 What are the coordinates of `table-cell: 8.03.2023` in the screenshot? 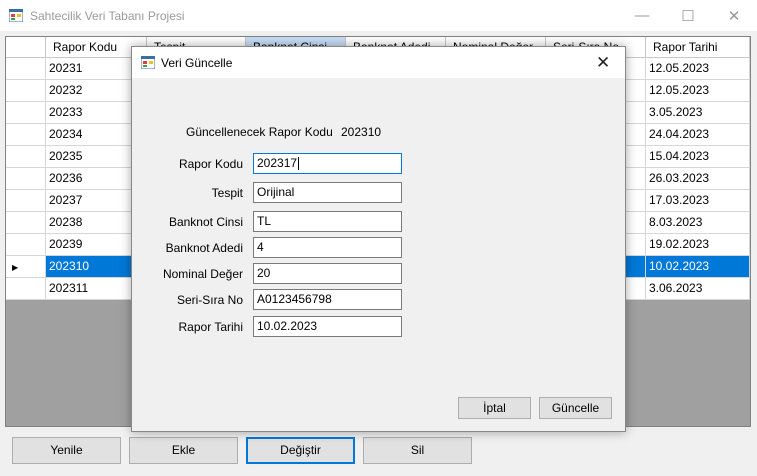 It's located at (698, 223).